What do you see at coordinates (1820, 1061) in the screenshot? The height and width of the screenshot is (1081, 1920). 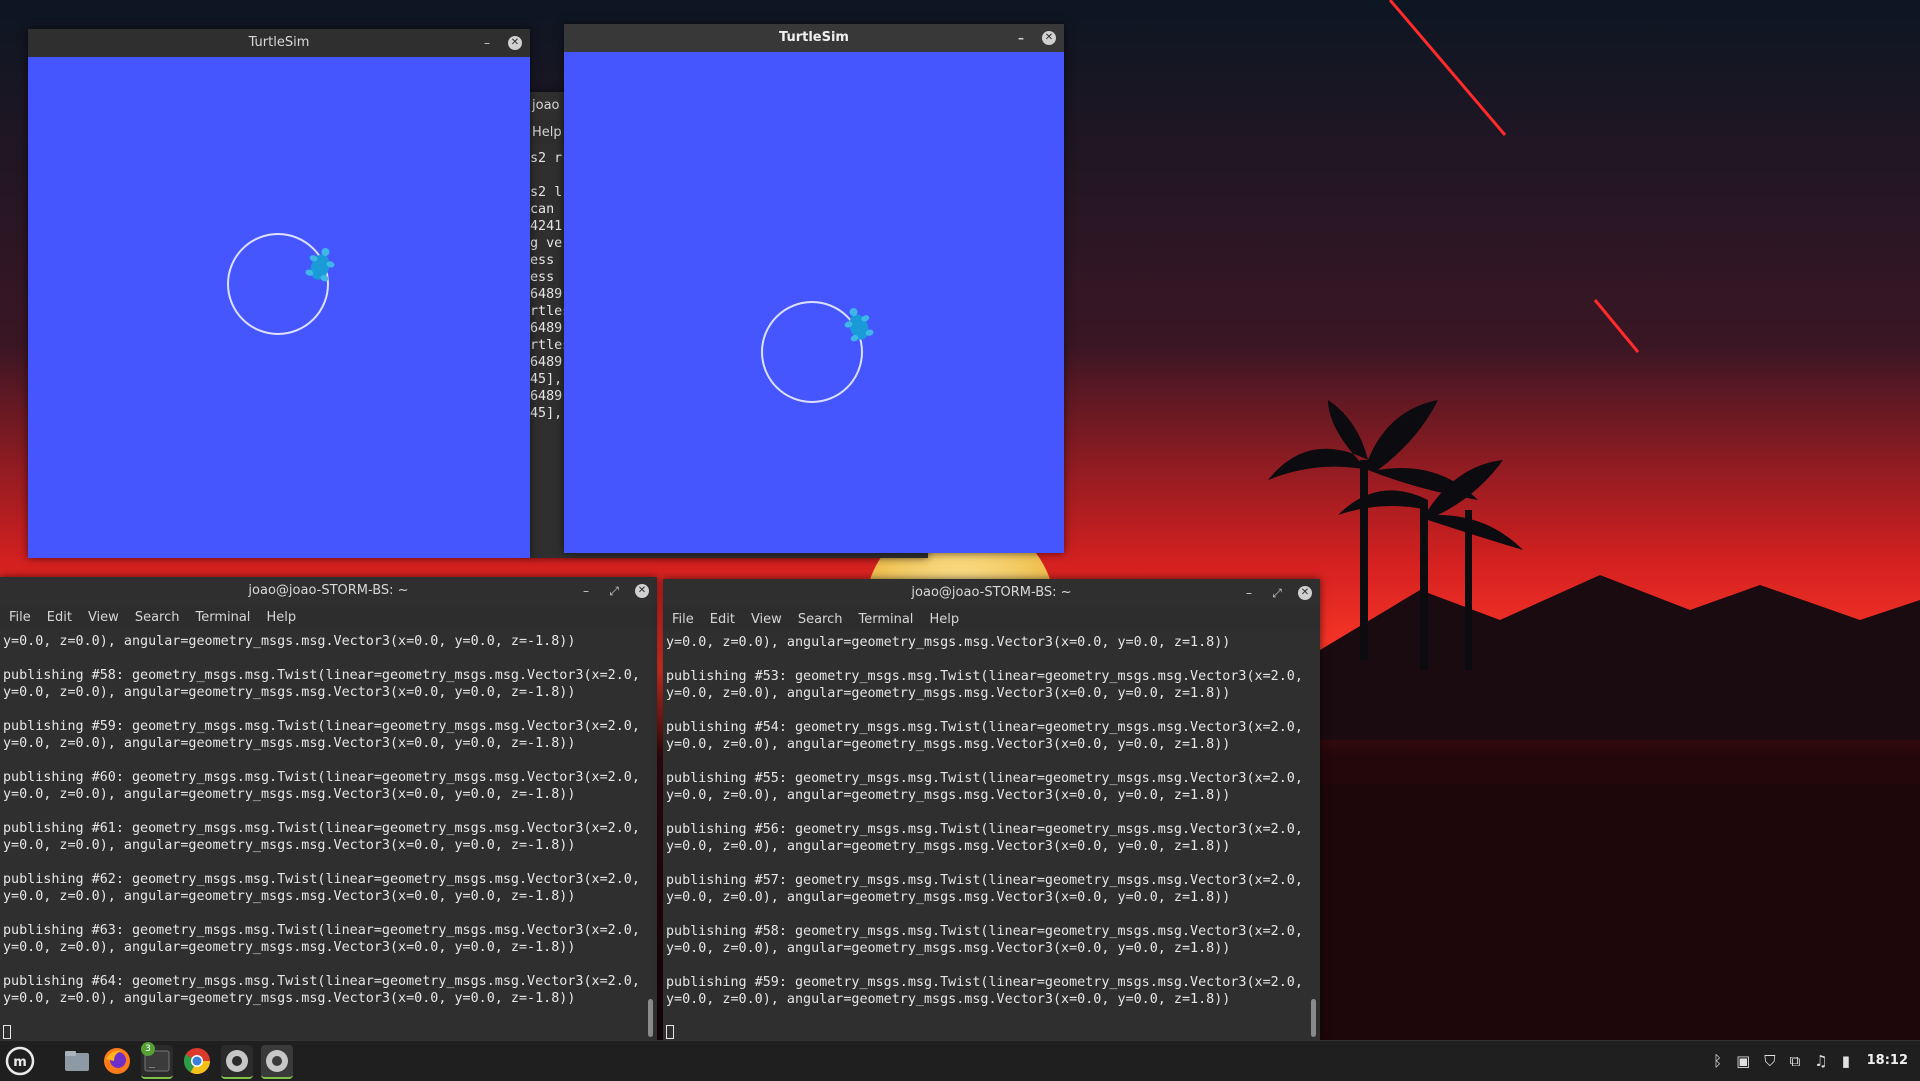 I see `music-icon: ♫` at bounding box center [1820, 1061].